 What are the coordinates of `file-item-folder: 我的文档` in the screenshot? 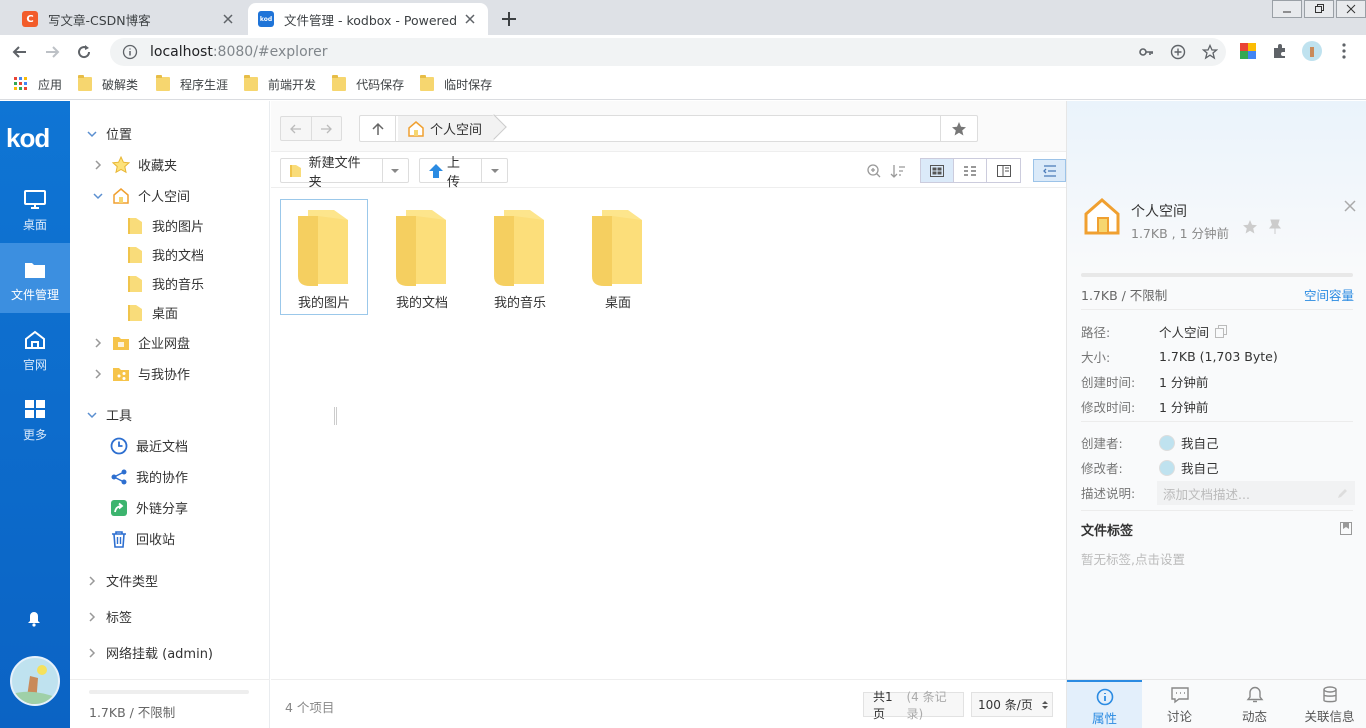 It's located at (422, 257).